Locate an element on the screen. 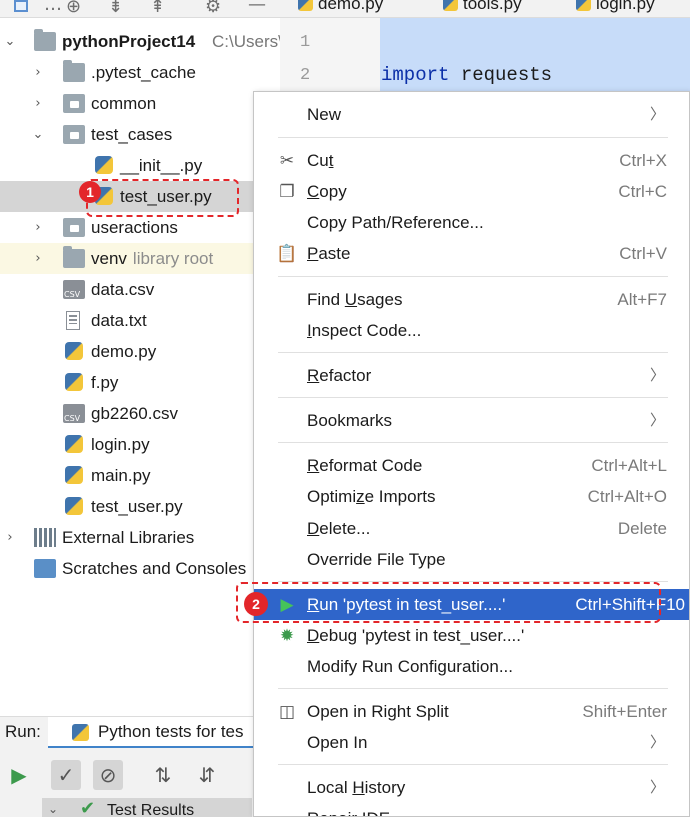 The height and width of the screenshot is (817, 690). menu-item-bookmarks: Bookmarks 〉 is located at coordinates (471, 420).